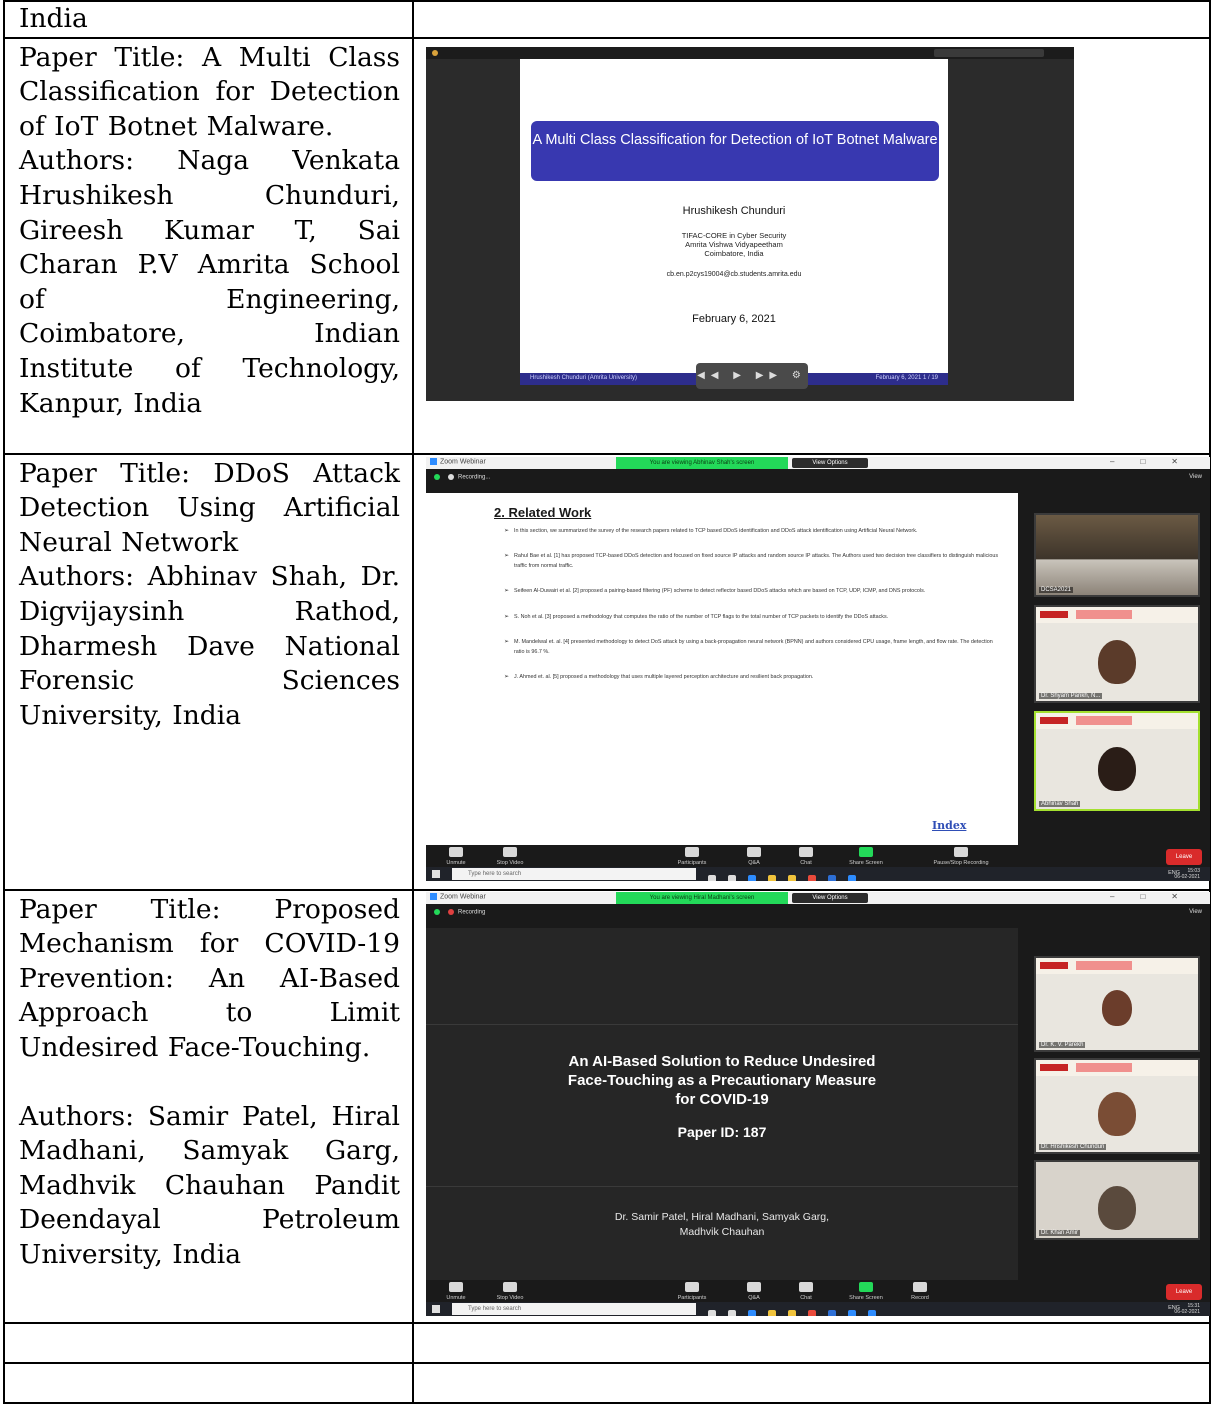 The width and height of the screenshot is (1214, 1405). I want to click on pause-recording-button: Pause/Stop Recording, so click(961, 856).